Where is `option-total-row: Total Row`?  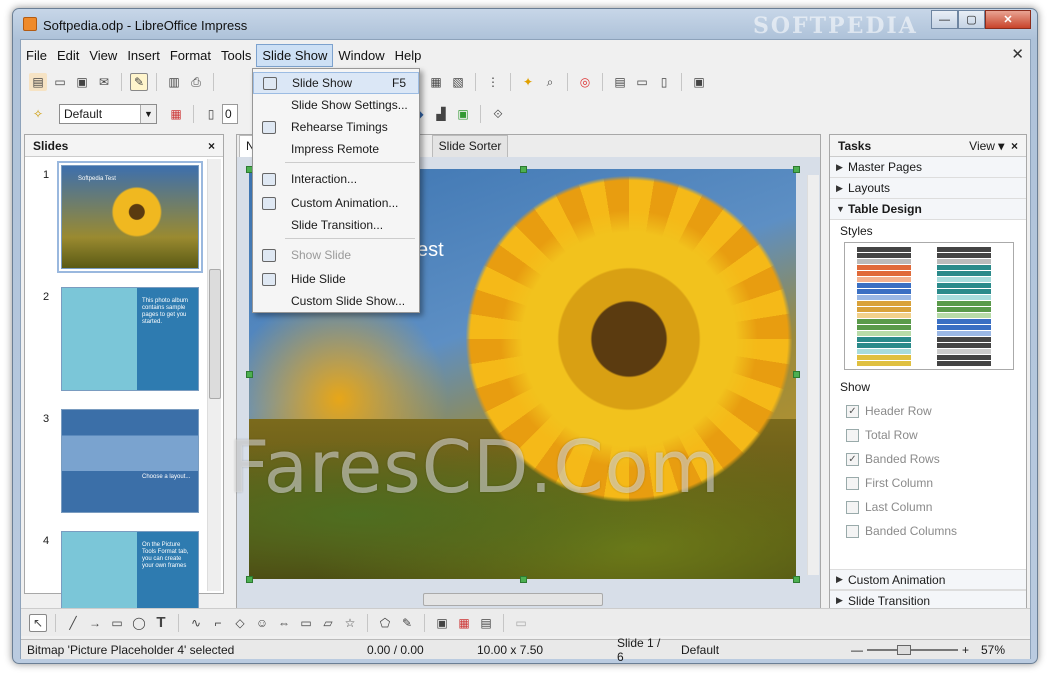 option-total-row: Total Row is located at coordinates (928, 434).